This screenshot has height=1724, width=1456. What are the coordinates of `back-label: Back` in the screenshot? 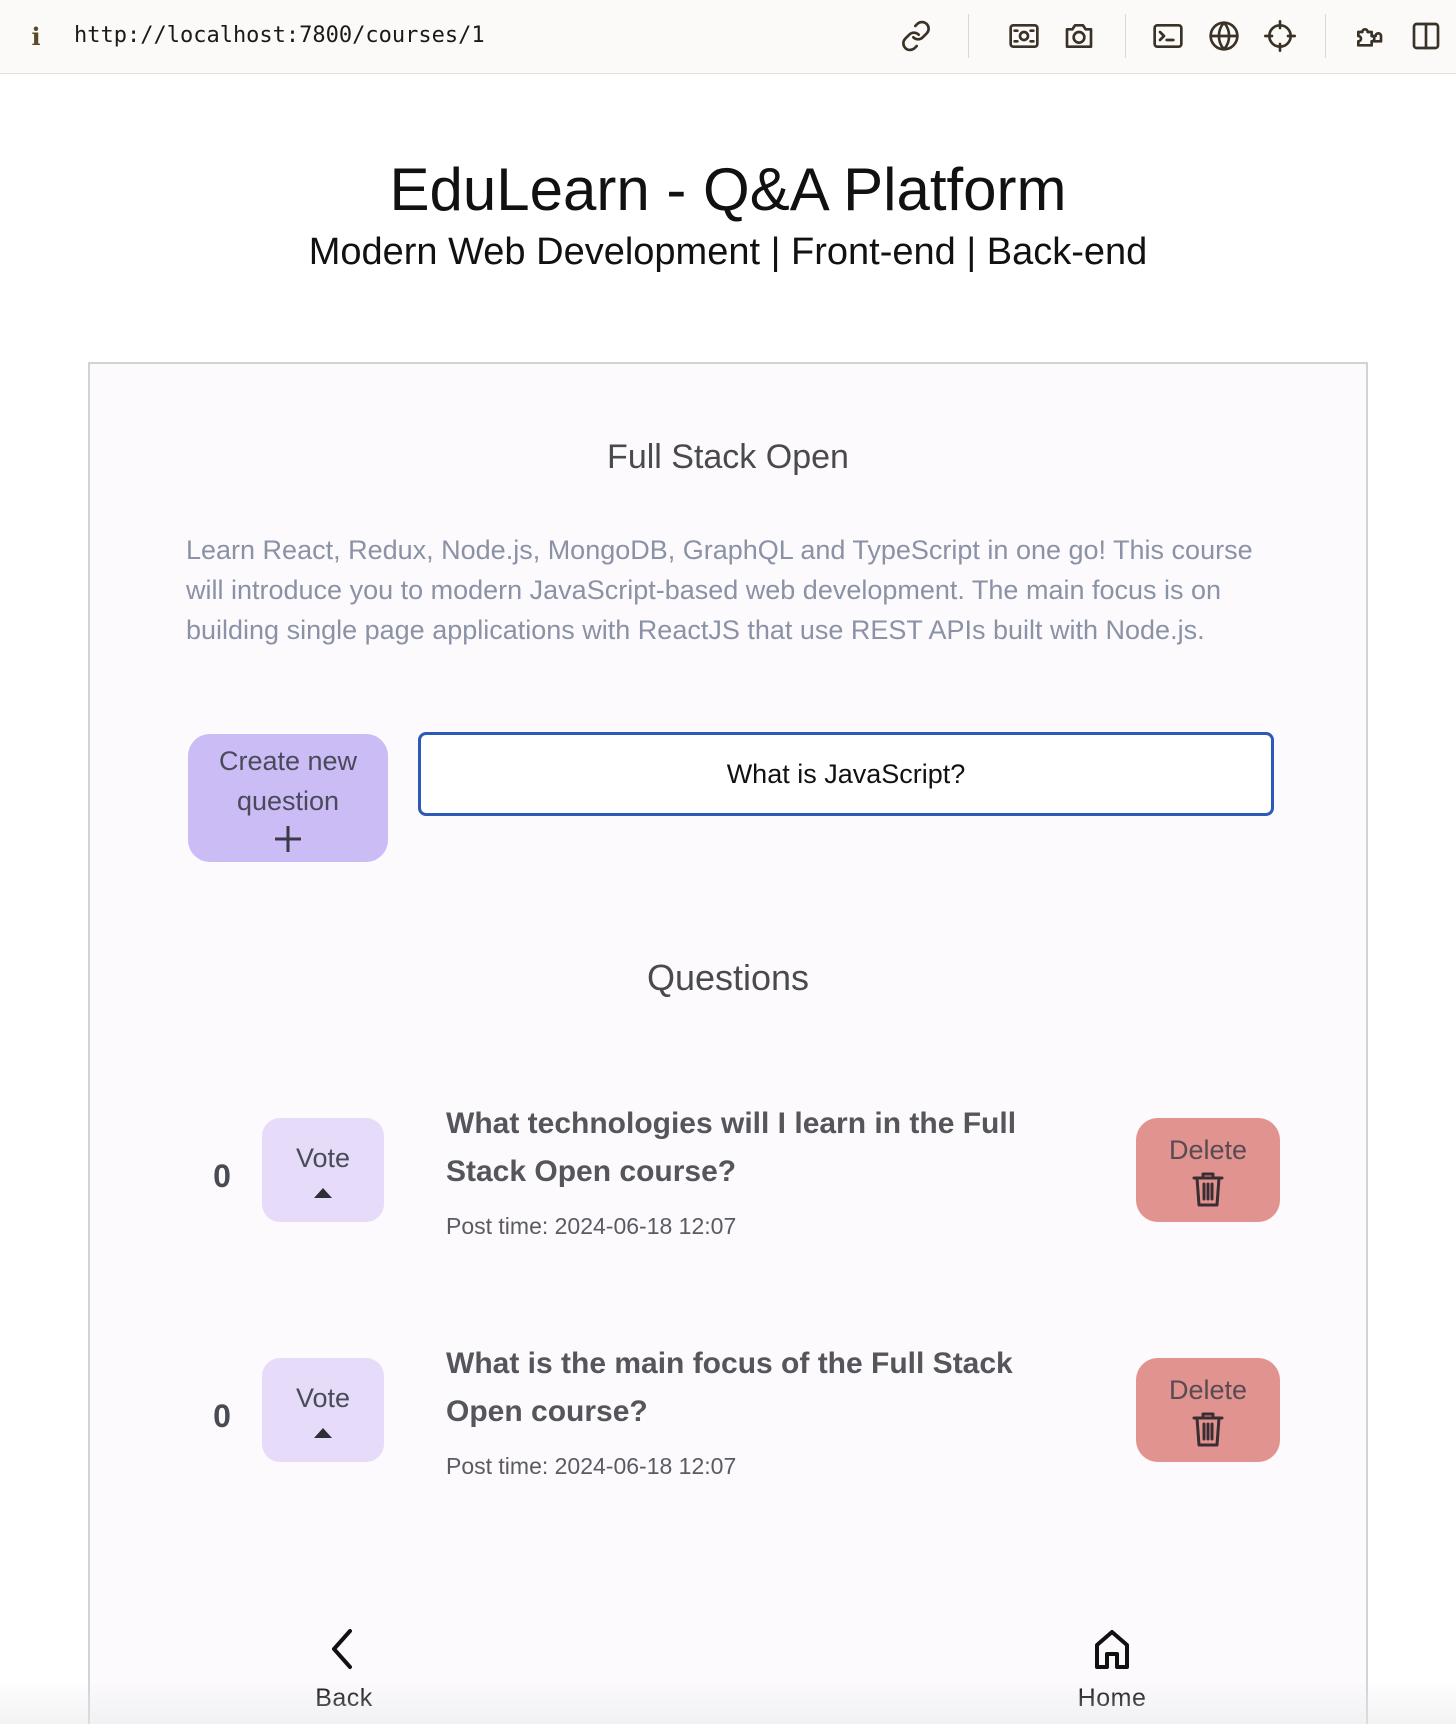 It's located at (344, 1698).